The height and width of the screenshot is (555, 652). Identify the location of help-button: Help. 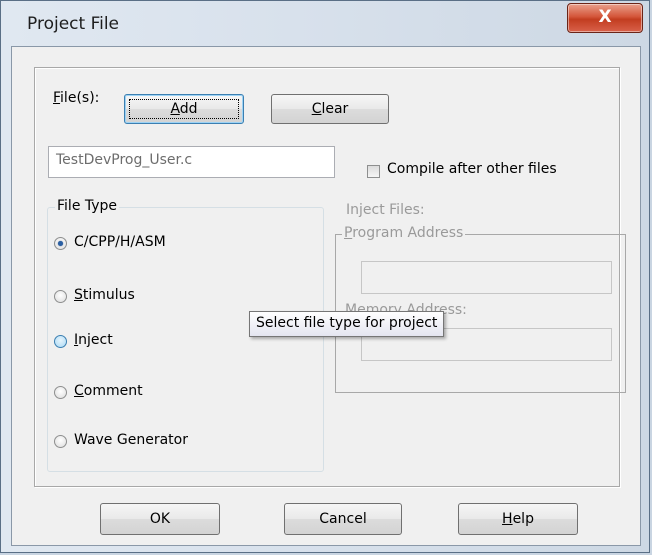
(518, 519).